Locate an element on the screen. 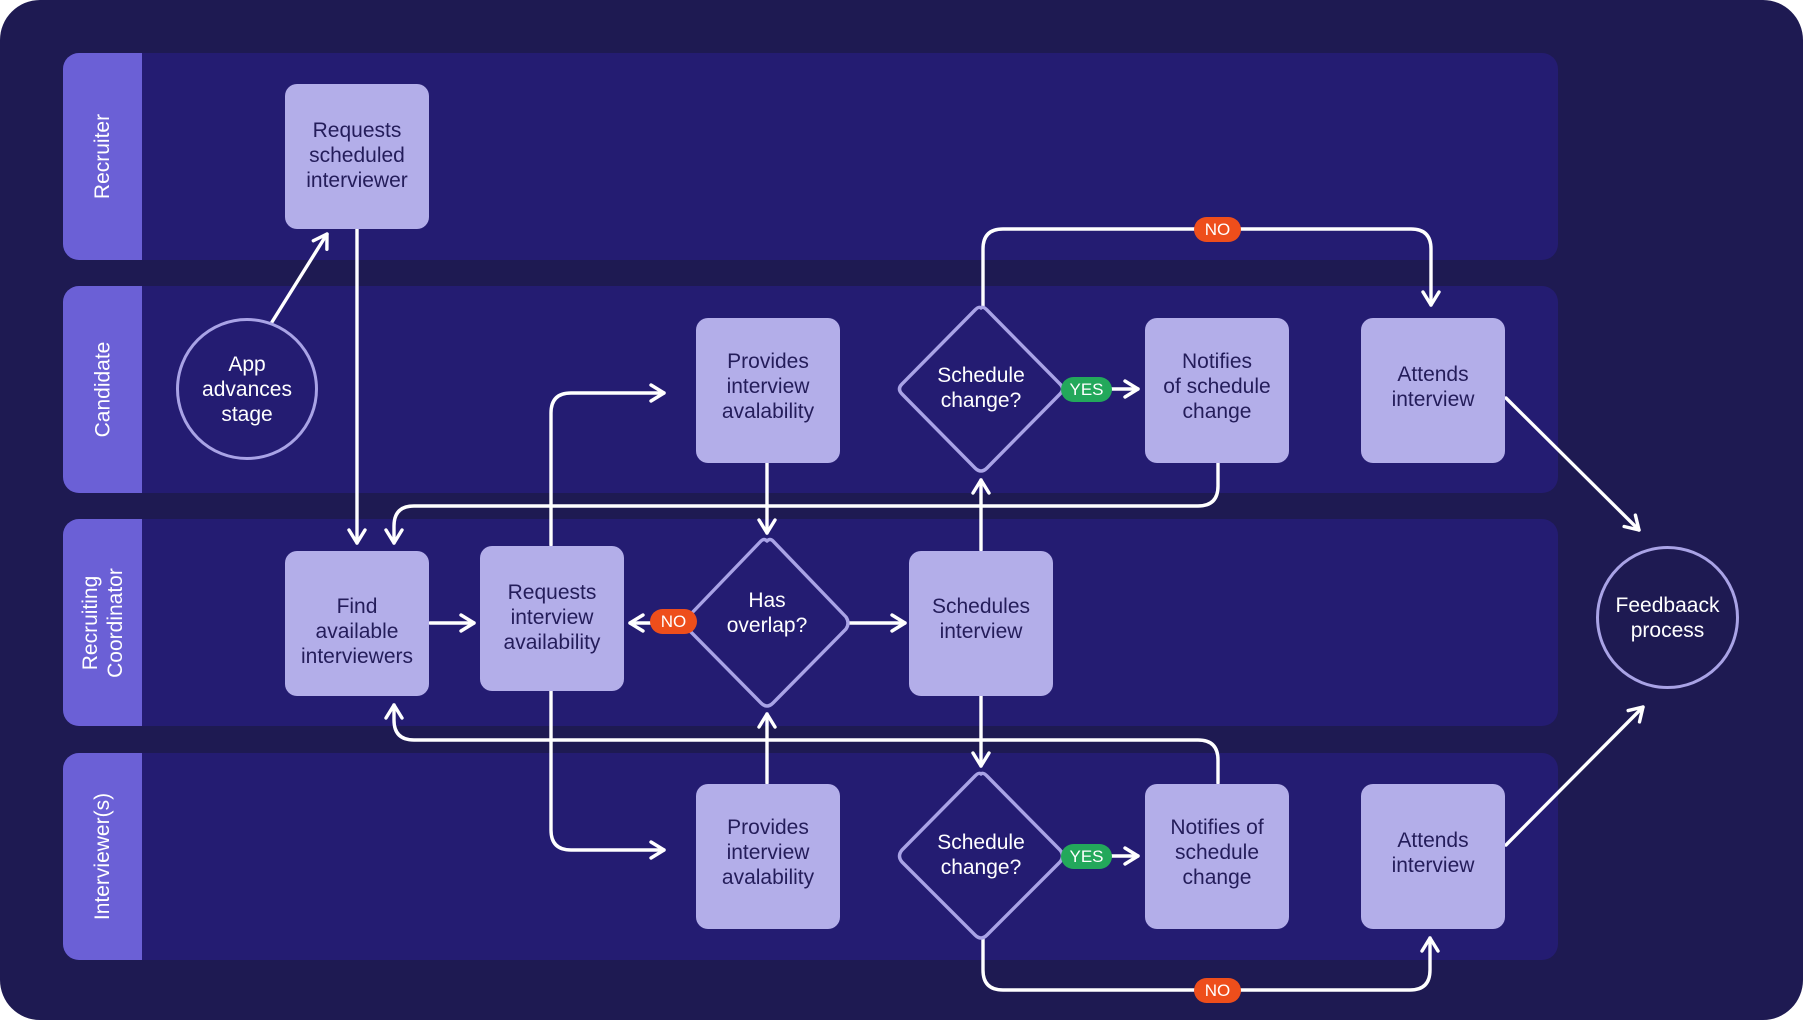 The width and height of the screenshot is (1803, 1020). process-requests-interview-availability: Requests interview availability is located at coordinates (552, 618).